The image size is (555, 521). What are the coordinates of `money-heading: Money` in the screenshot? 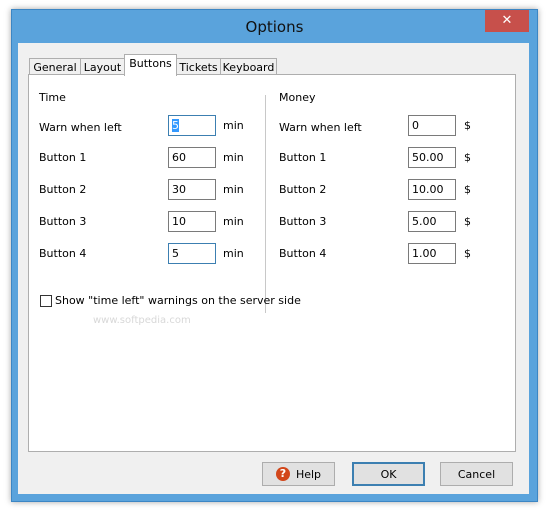 It's located at (297, 97).